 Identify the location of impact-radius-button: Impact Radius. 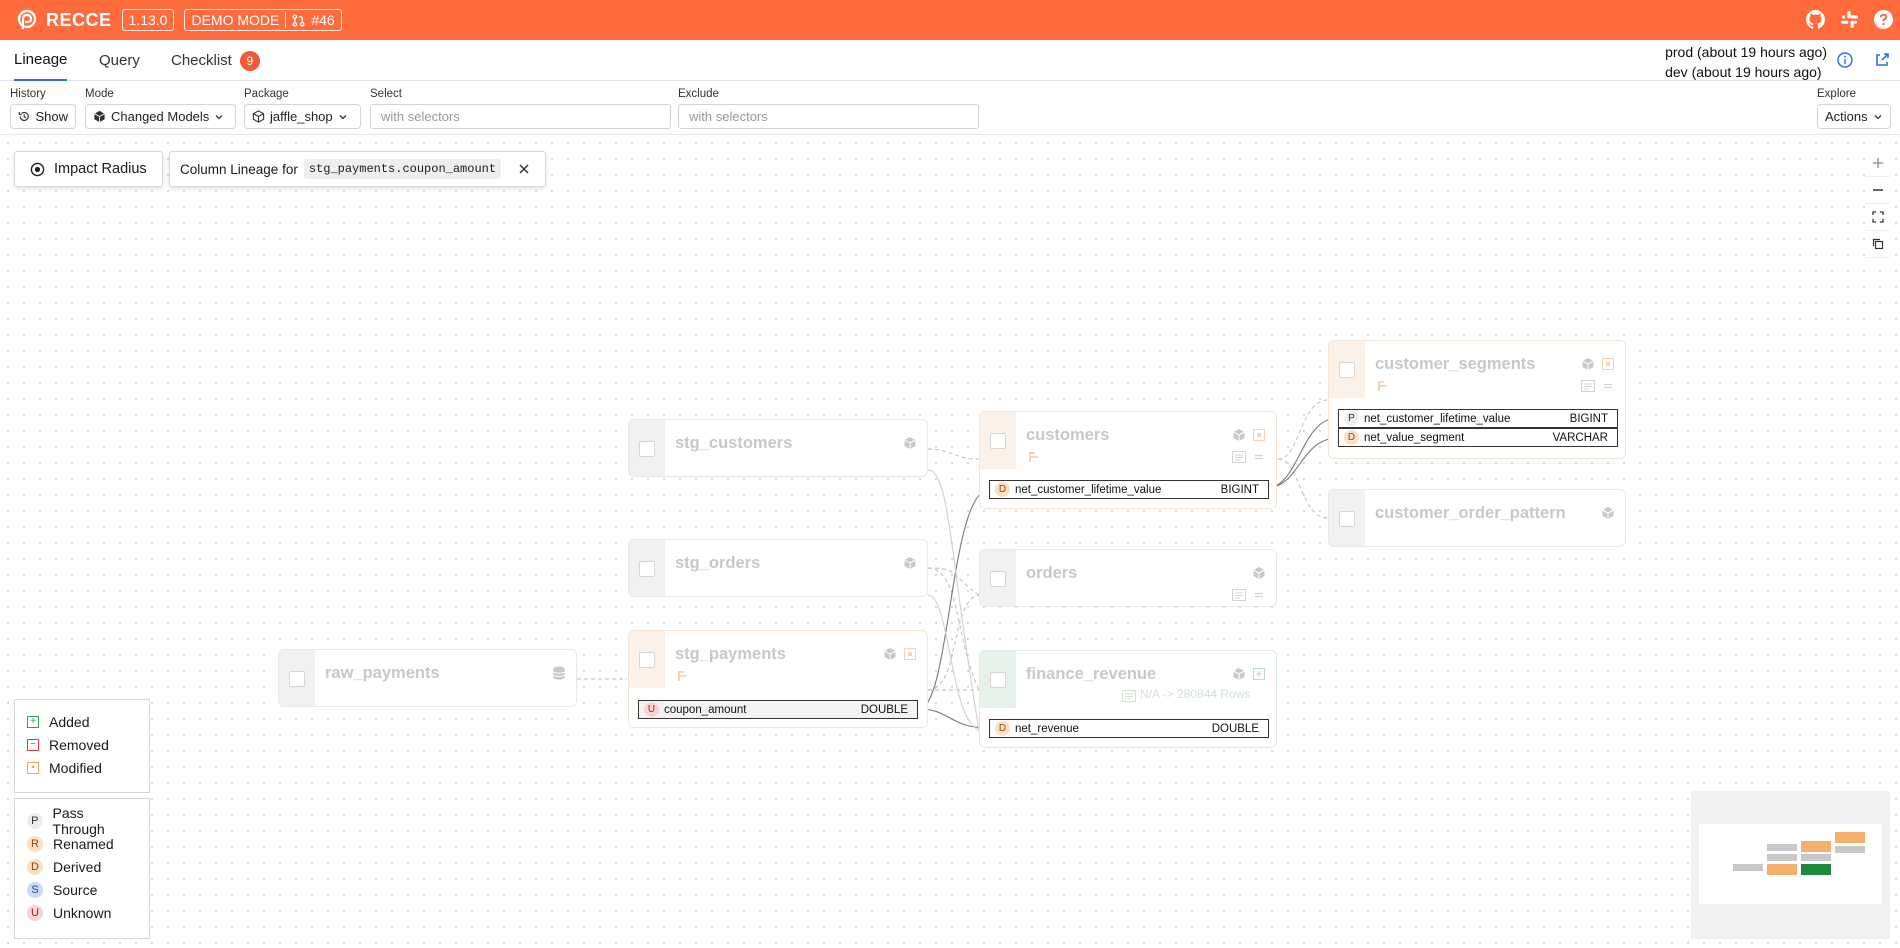
(88, 169).